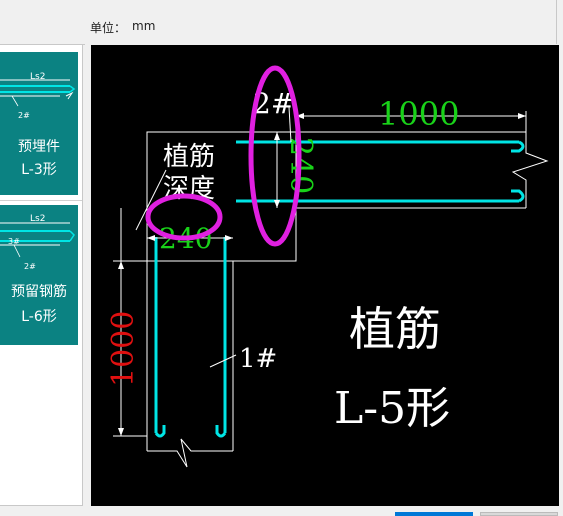 The width and height of the screenshot is (563, 516). What do you see at coordinates (108, 28) in the screenshot?
I see `unit-label: 单位：` at bounding box center [108, 28].